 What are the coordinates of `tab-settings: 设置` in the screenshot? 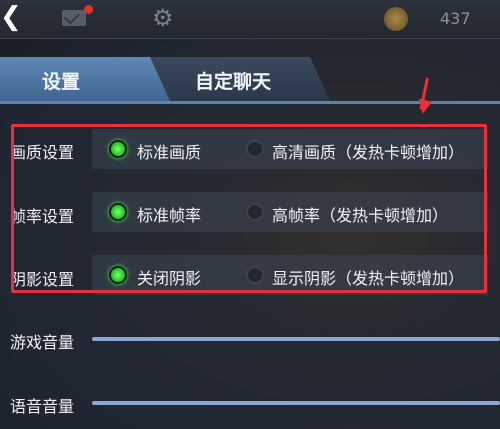 It's located at (85, 79).